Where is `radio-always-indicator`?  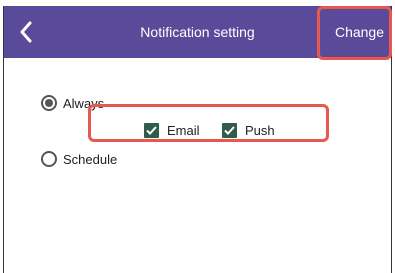 radio-always-indicator is located at coordinates (49, 103).